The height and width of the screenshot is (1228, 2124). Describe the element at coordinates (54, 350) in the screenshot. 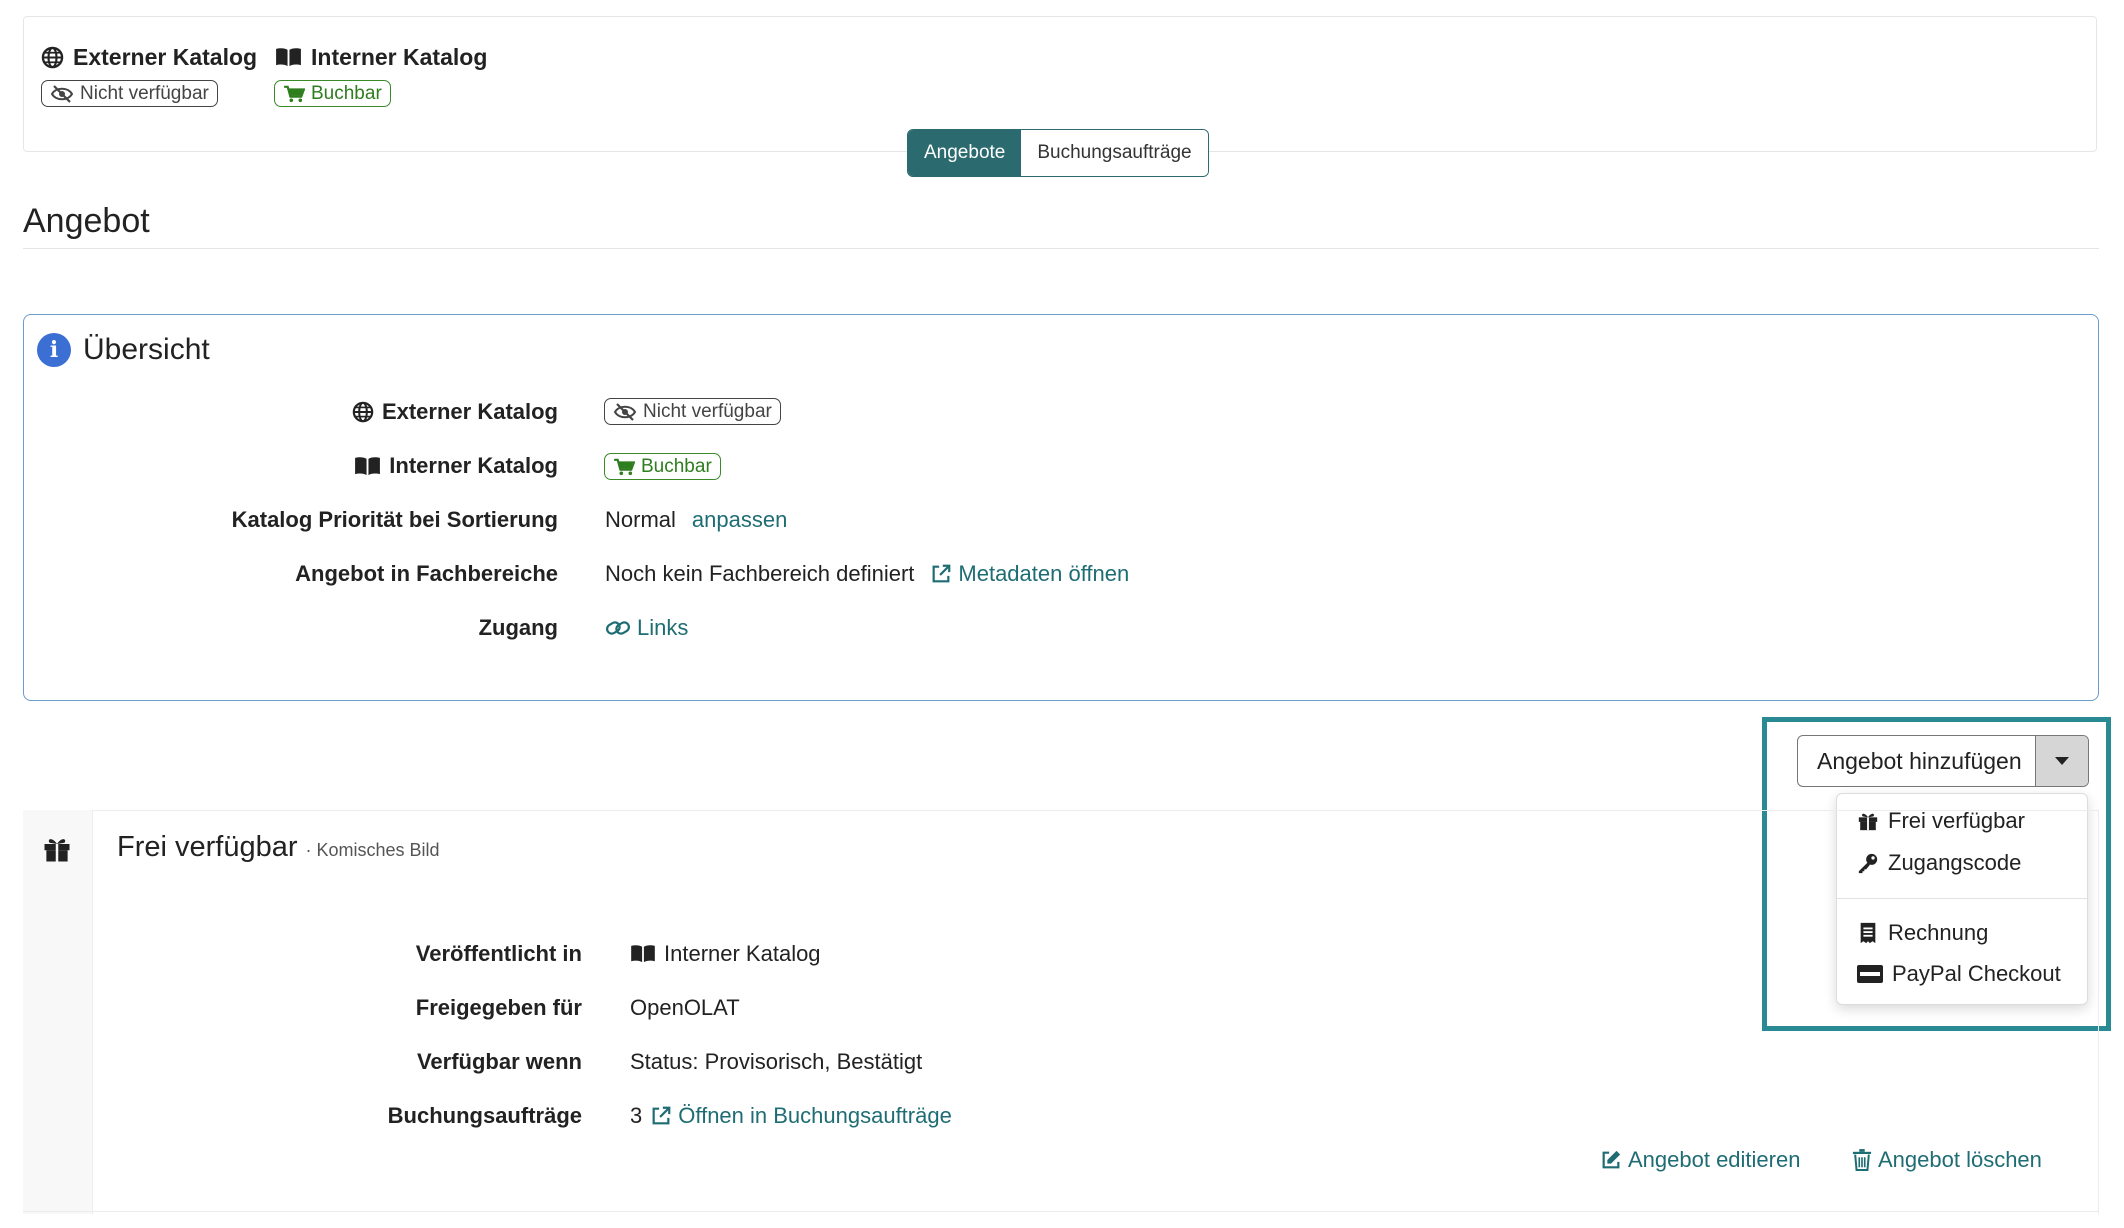

I see `info-icon: i` at that location.